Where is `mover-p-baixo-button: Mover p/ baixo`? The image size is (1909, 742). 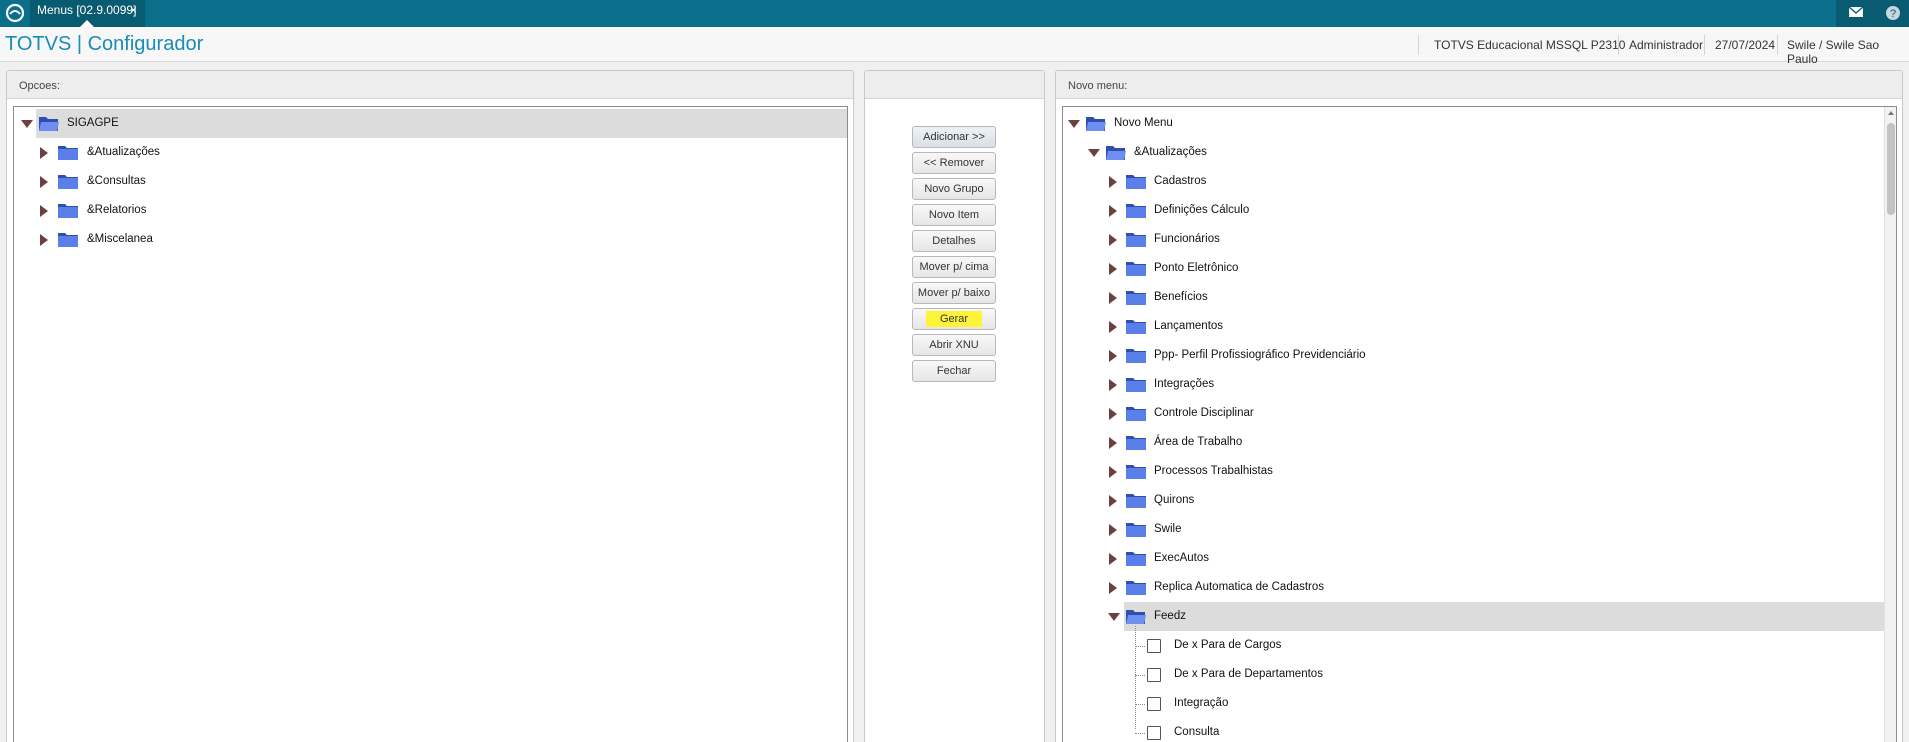
mover-p-baixo-button: Mover p/ baixo is located at coordinates (954, 293).